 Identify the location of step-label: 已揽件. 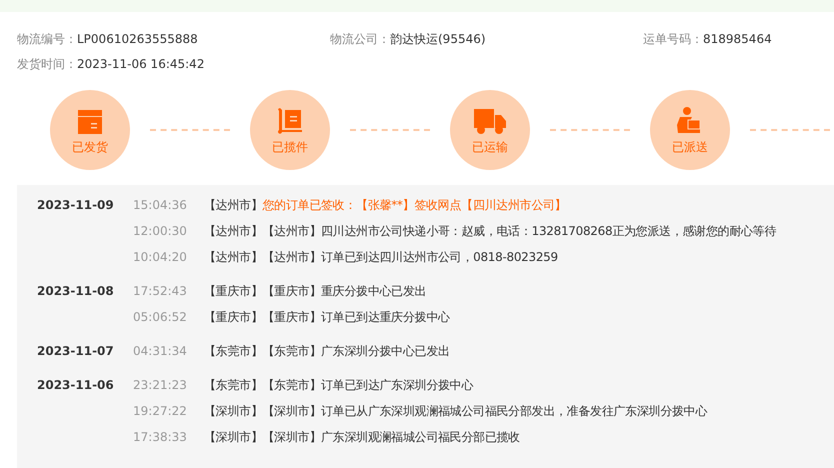
(290, 147).